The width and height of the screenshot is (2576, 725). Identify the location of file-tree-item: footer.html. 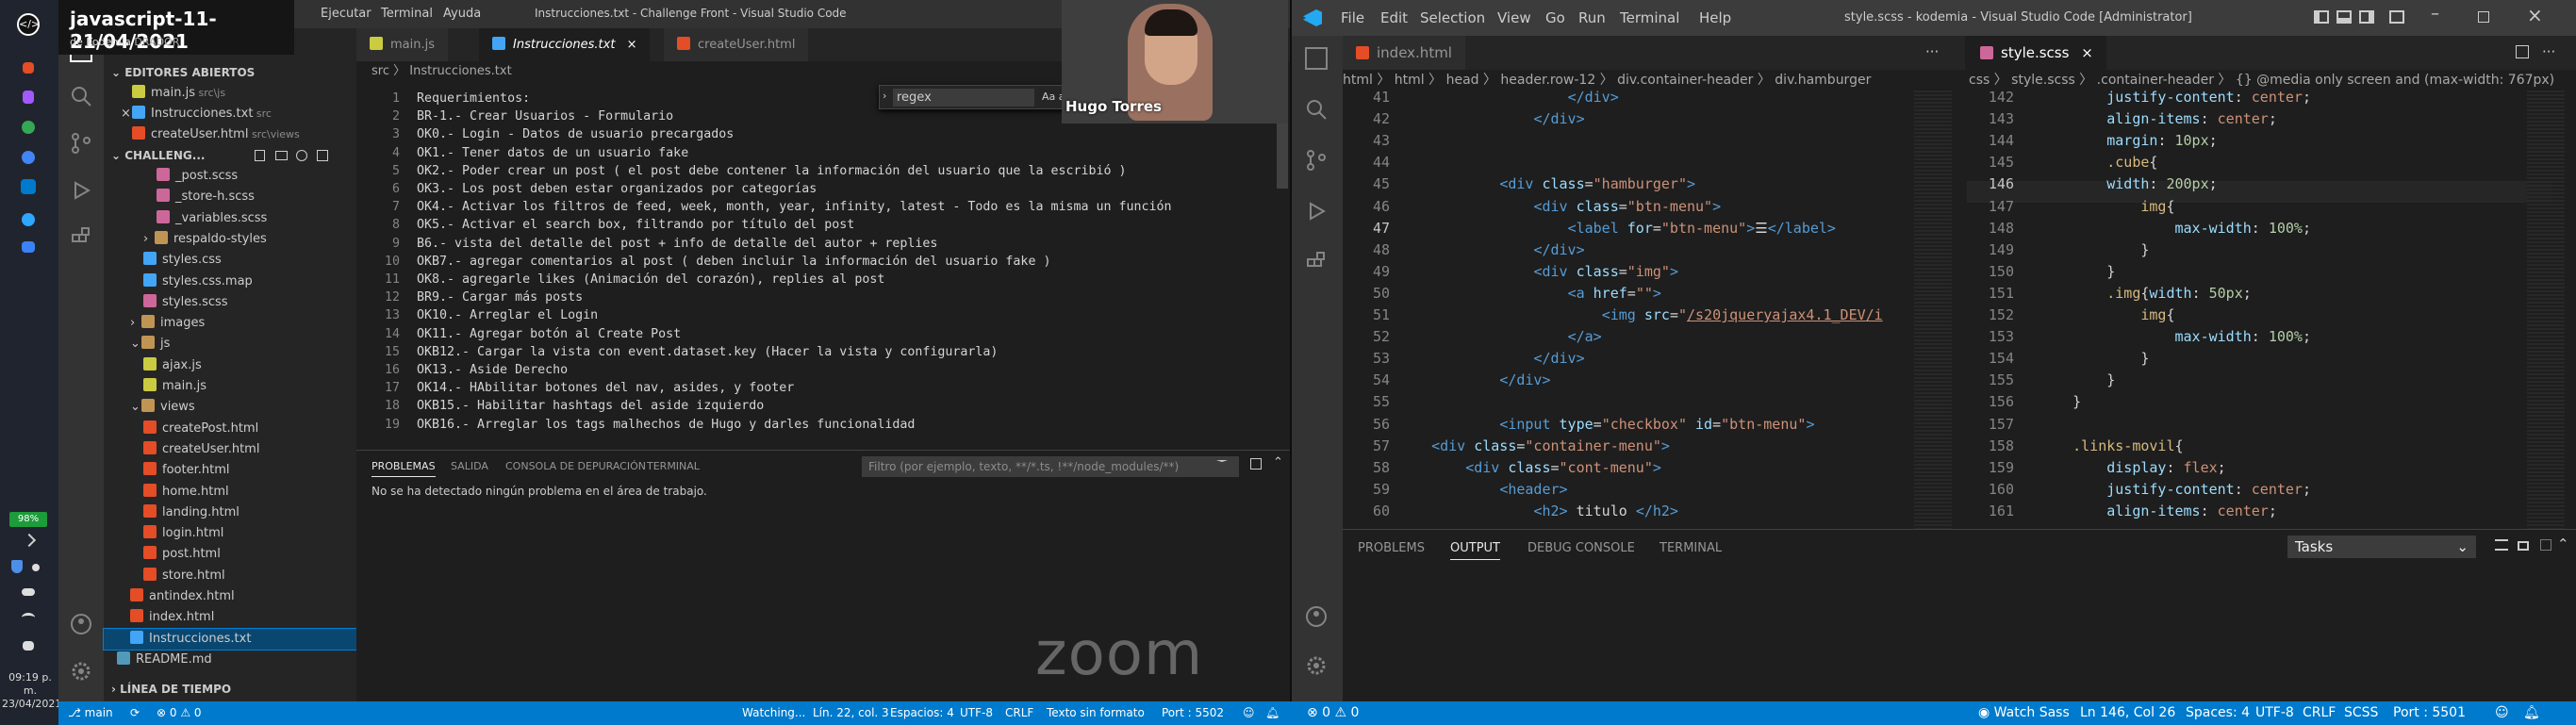
(230, 471).